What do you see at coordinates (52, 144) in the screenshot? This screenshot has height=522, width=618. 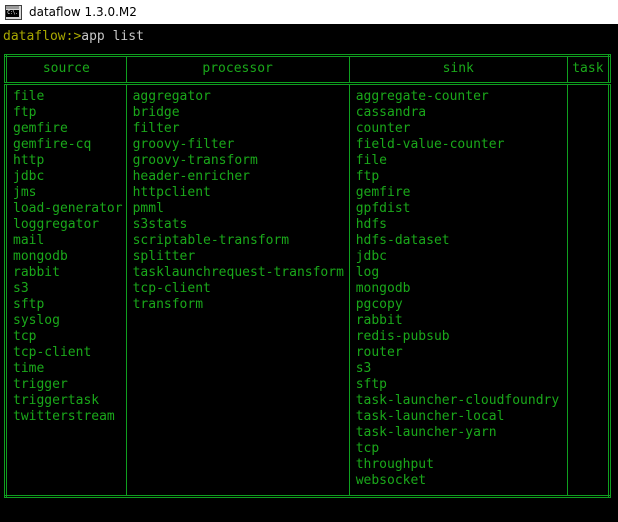 I see `app-name: gemfire-cq` at bounding box center [52, 144].